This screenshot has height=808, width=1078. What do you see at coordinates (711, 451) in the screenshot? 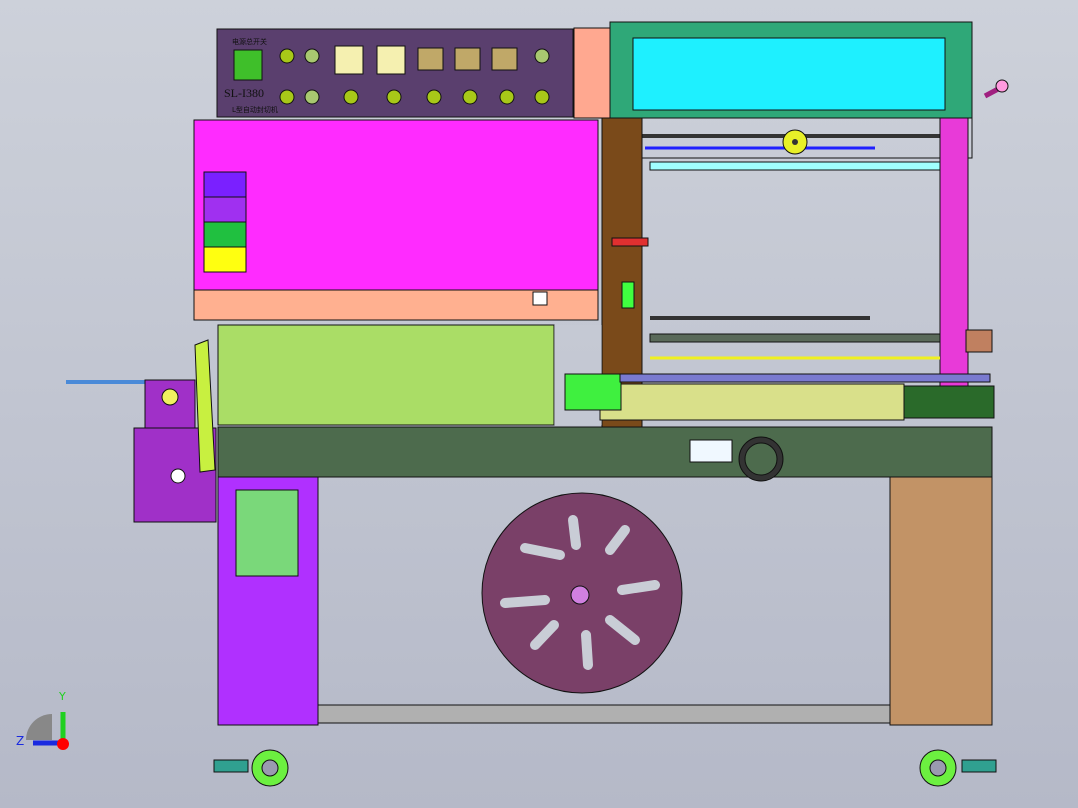
I see `gauge` at bounding box center [711, 451].